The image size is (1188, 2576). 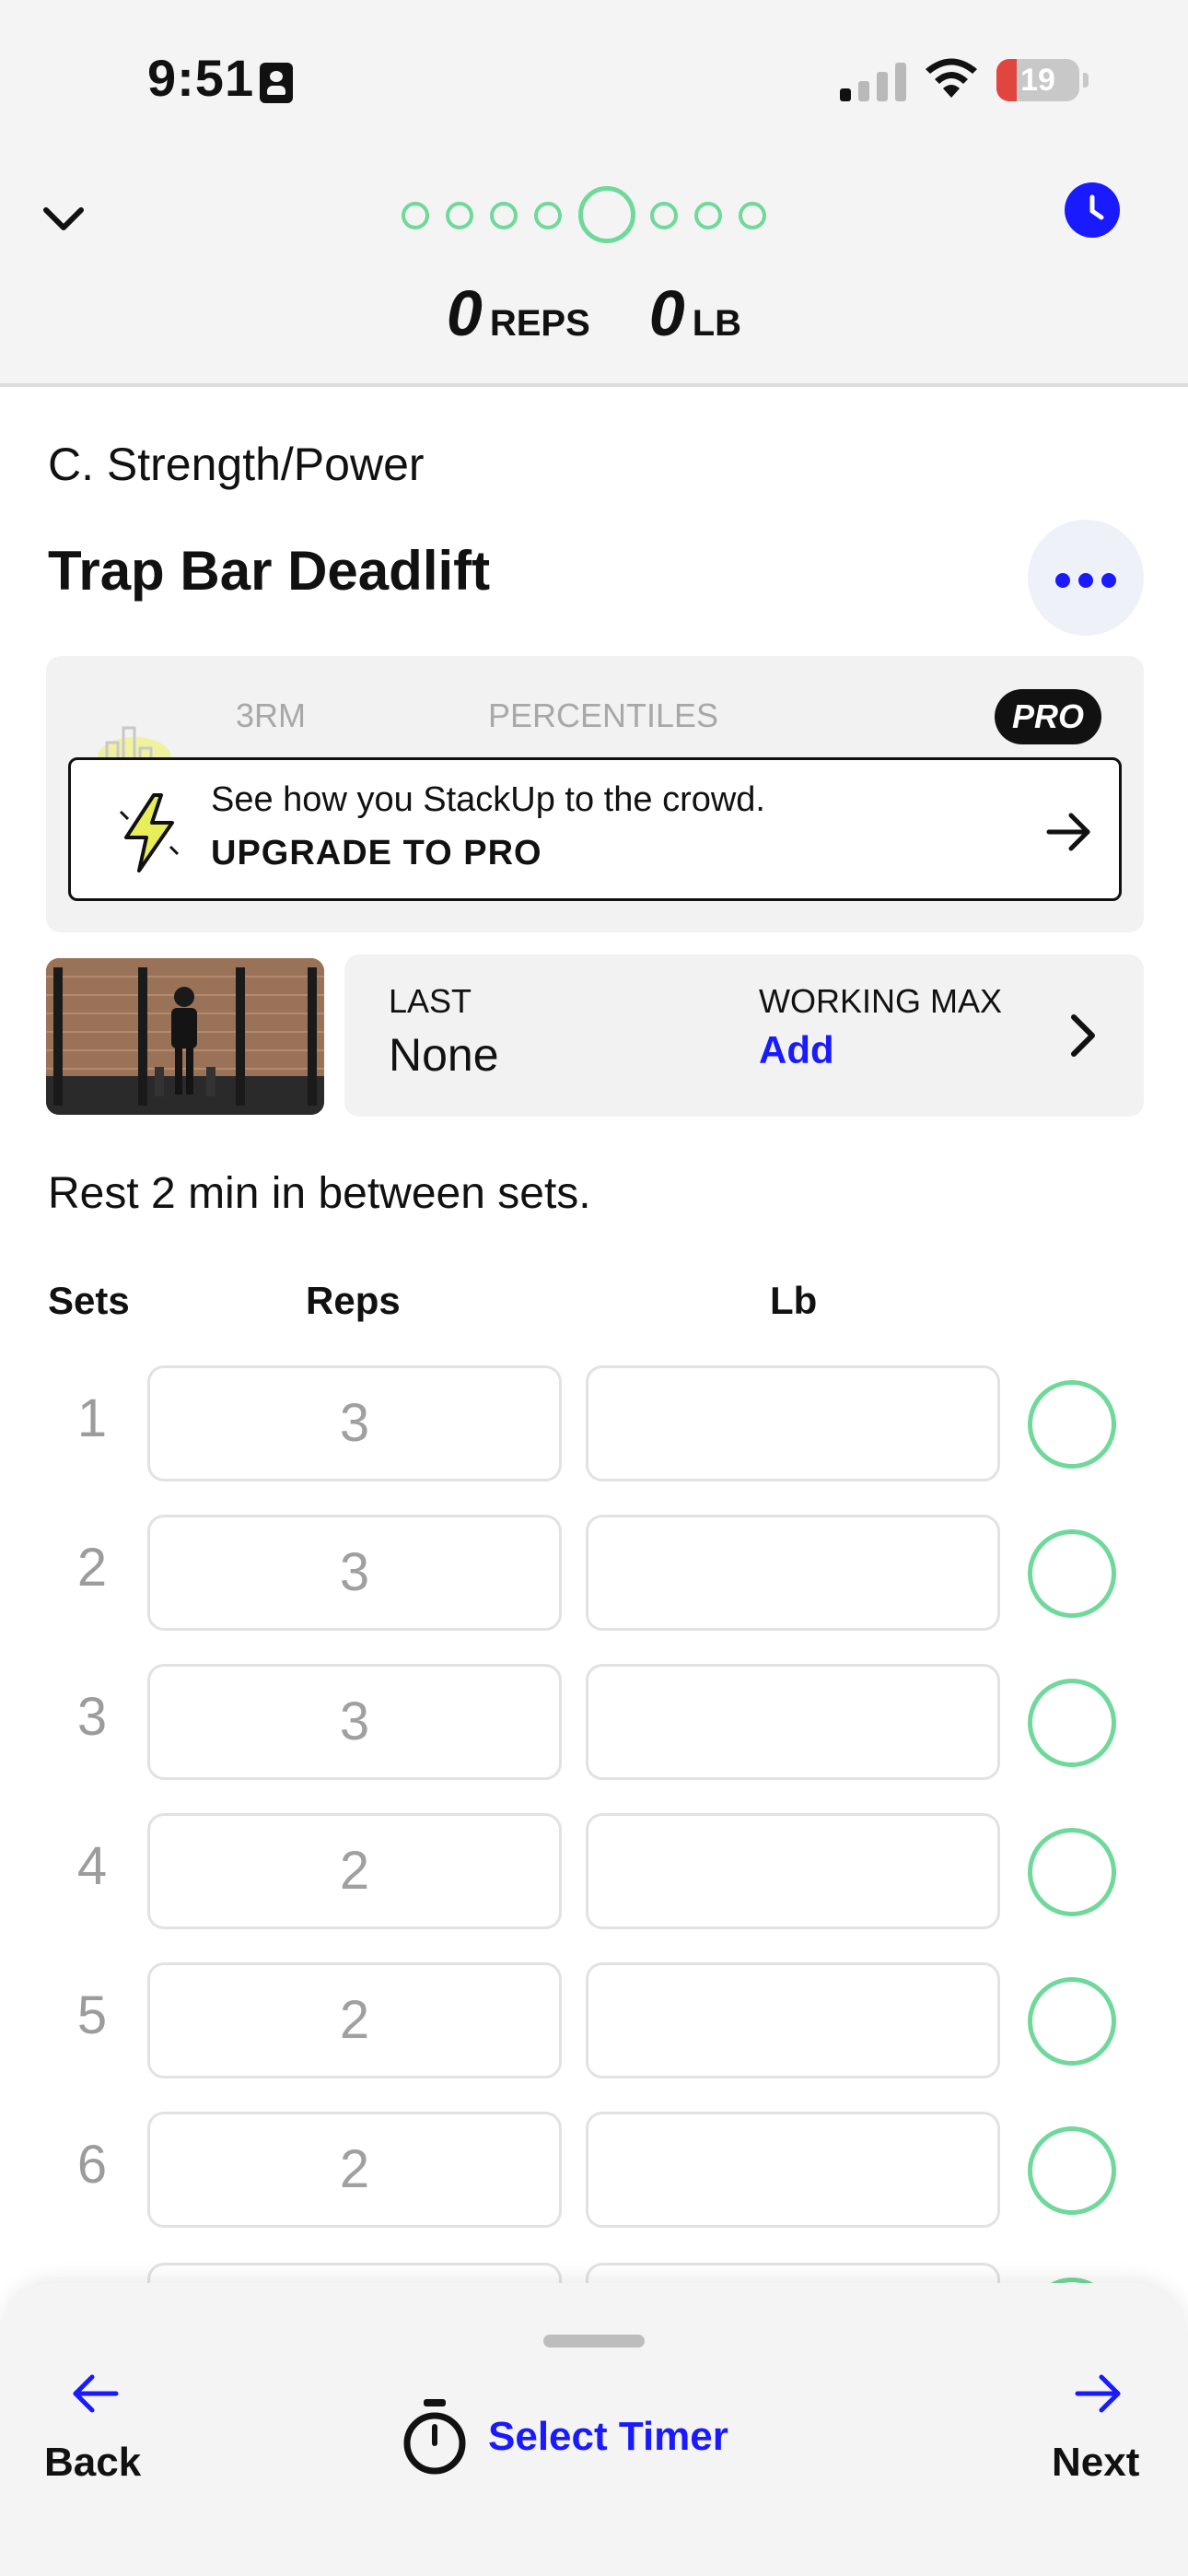 What do you see at coordinates (201, 78) in the screenshot?
I see `status-time: 9:51` at bounding box center [201, 78].